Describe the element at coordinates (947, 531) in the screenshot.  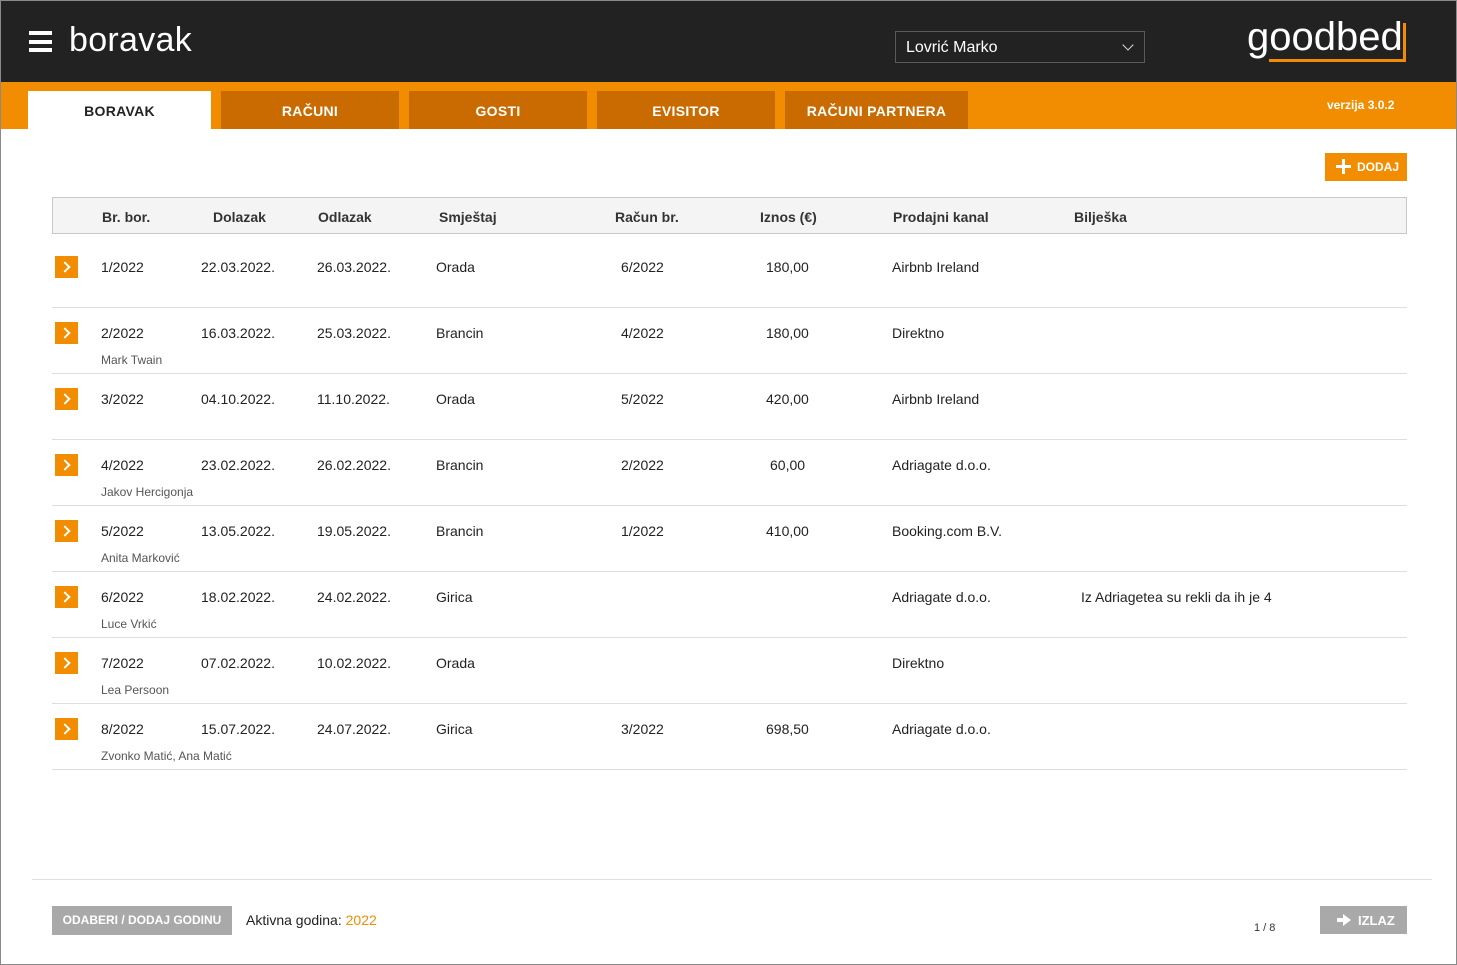
I see `cell-prodajni-kanal: Booking.com B.V.` at that location.